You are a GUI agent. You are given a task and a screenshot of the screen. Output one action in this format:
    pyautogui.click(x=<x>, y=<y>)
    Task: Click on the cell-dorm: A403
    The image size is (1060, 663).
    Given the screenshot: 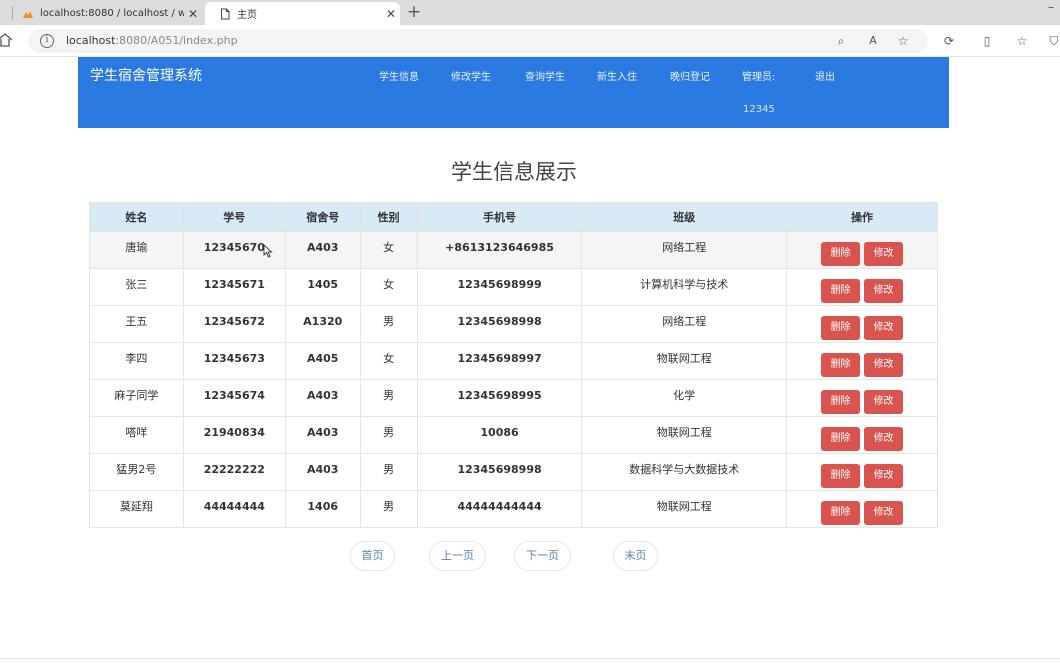 What is the action you would take?
    pyautogui.click(x=322, y=398)
    